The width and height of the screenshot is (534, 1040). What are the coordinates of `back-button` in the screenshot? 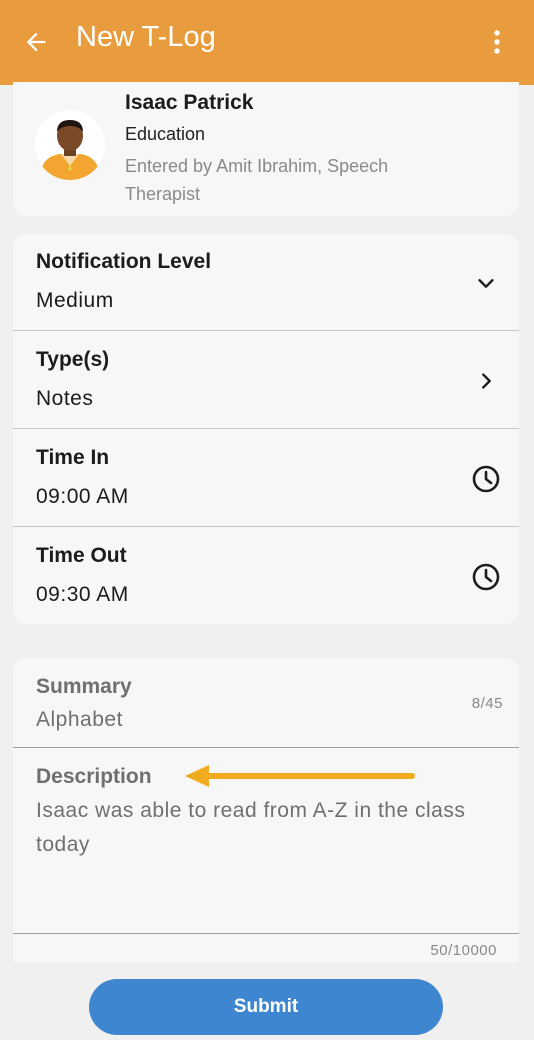 It's located at (36, 42).